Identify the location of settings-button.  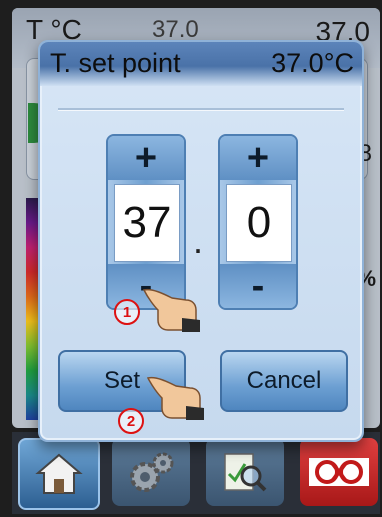
(151, 472).